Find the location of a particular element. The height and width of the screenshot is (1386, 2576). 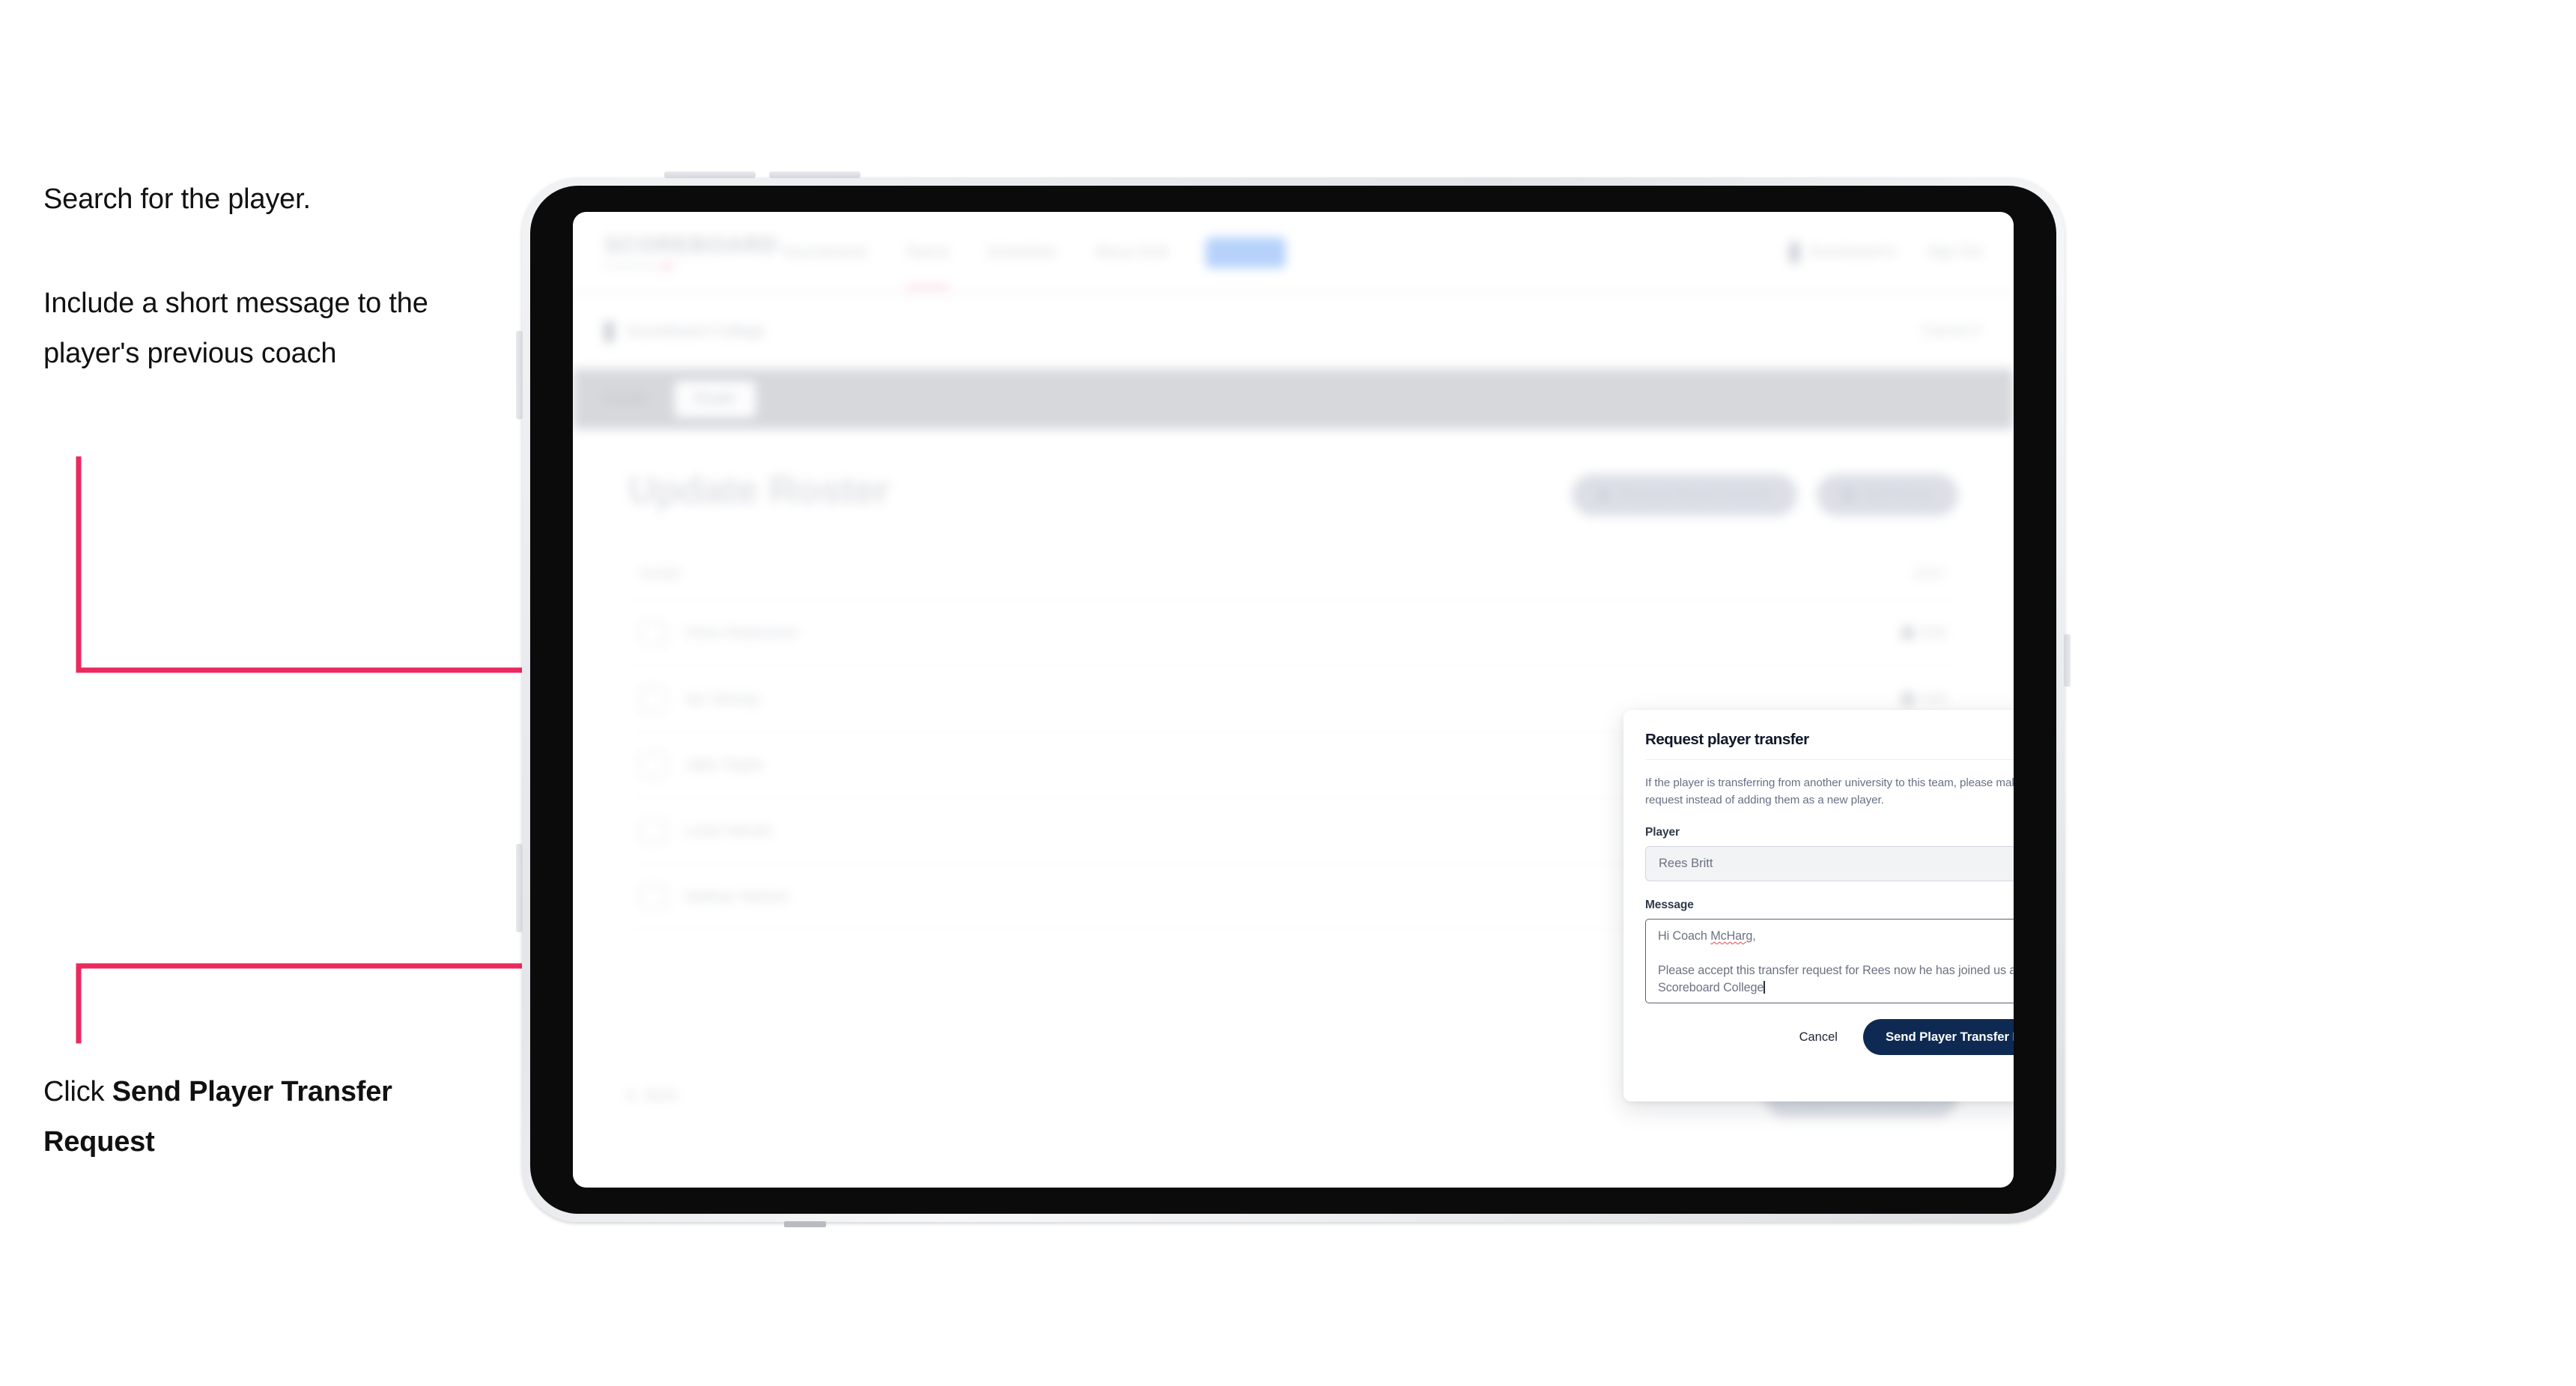

side-button-top is located at coordinates (519, 375).